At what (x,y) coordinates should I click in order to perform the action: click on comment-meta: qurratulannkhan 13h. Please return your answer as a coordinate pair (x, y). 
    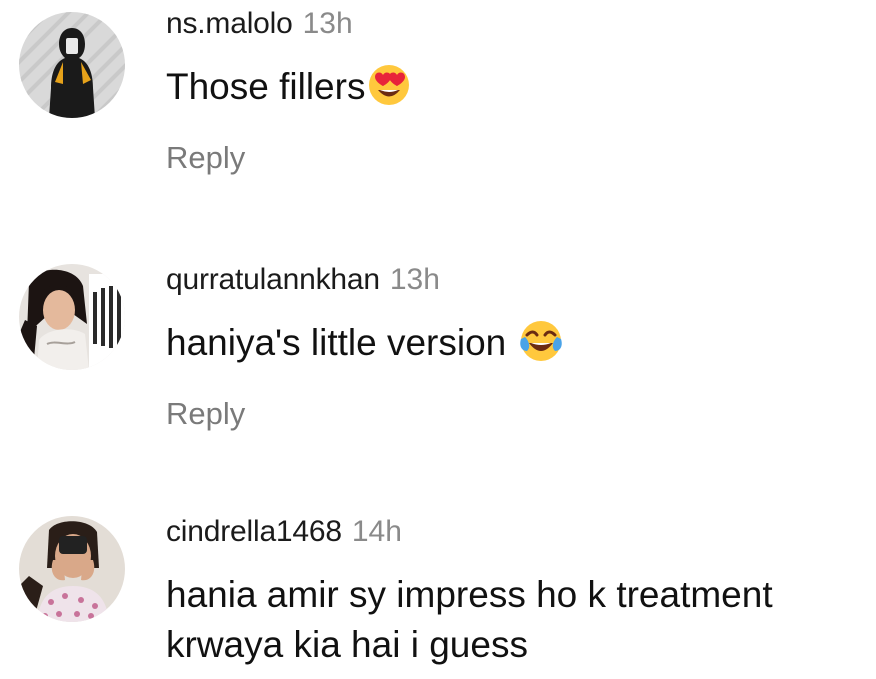
    Looking at the image, I should click on (516, 280).